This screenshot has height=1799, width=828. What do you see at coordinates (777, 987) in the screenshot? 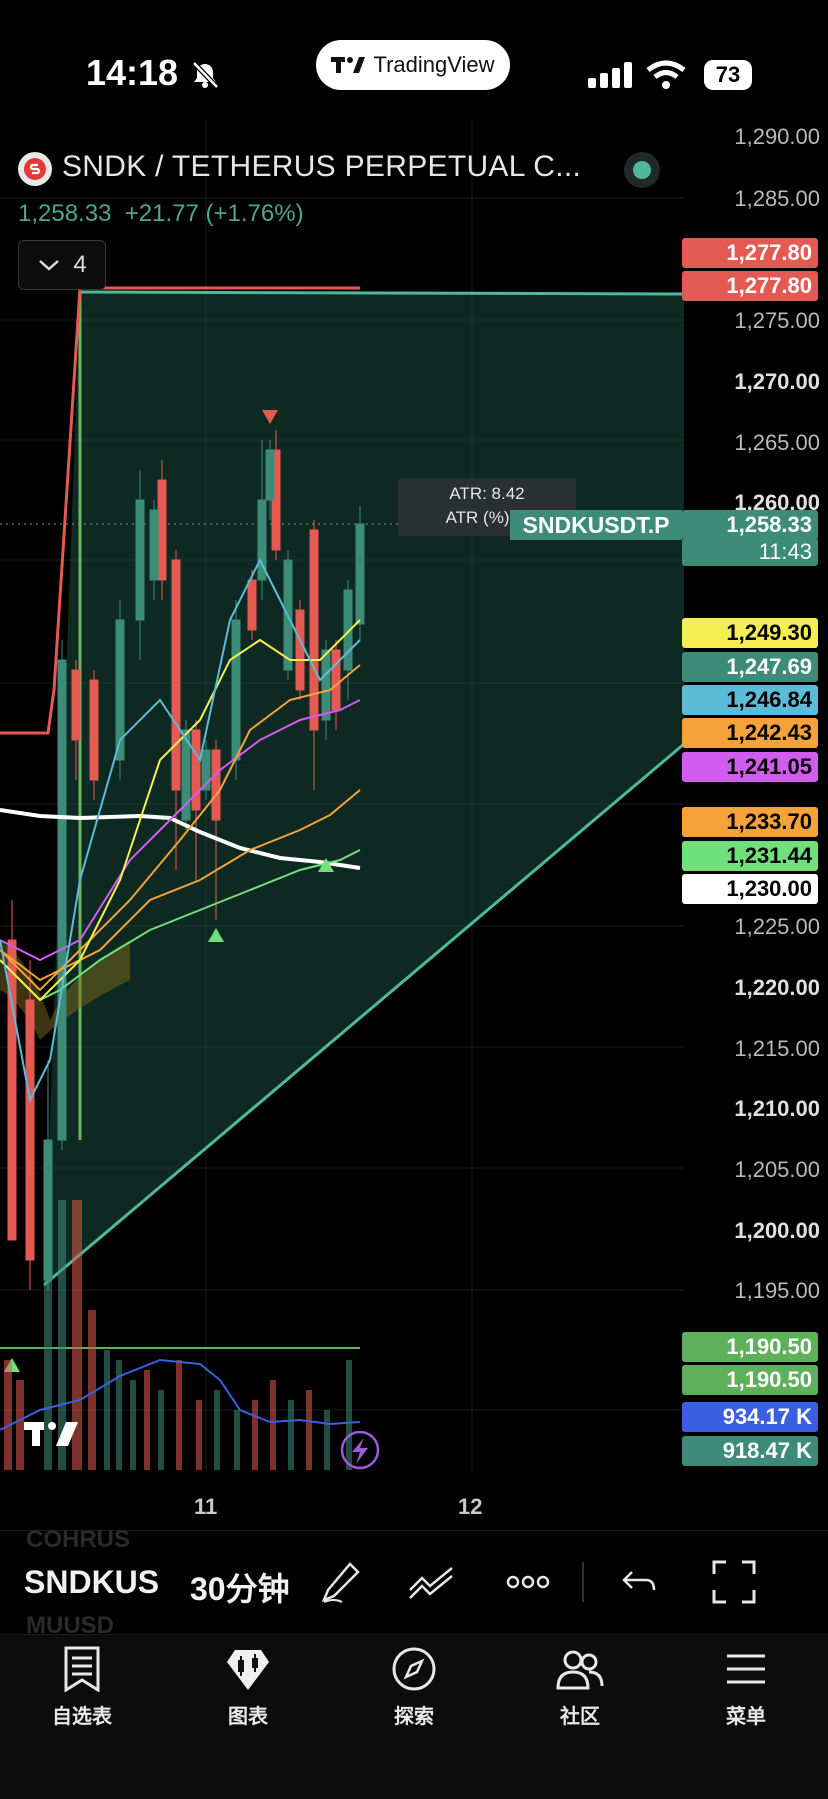
I see `price-tick: 1,220.00` at bounding box center [777, 987].